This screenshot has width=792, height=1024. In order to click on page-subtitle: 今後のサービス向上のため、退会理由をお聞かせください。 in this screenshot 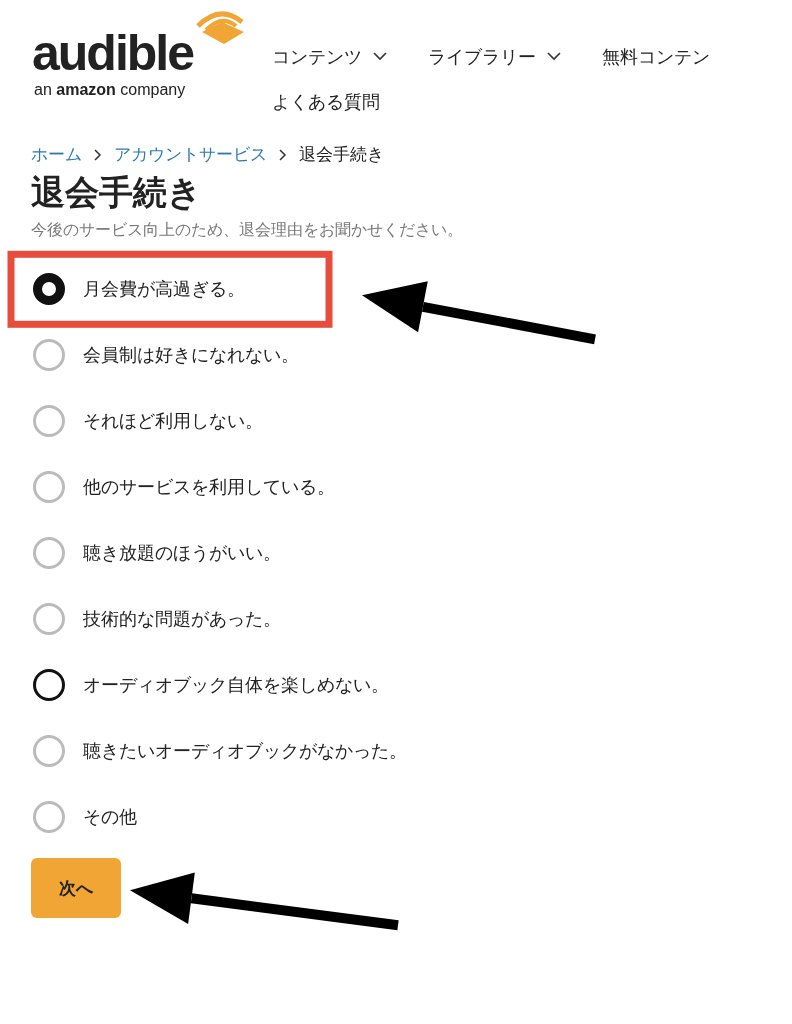, I will do `click(247, 230)`.